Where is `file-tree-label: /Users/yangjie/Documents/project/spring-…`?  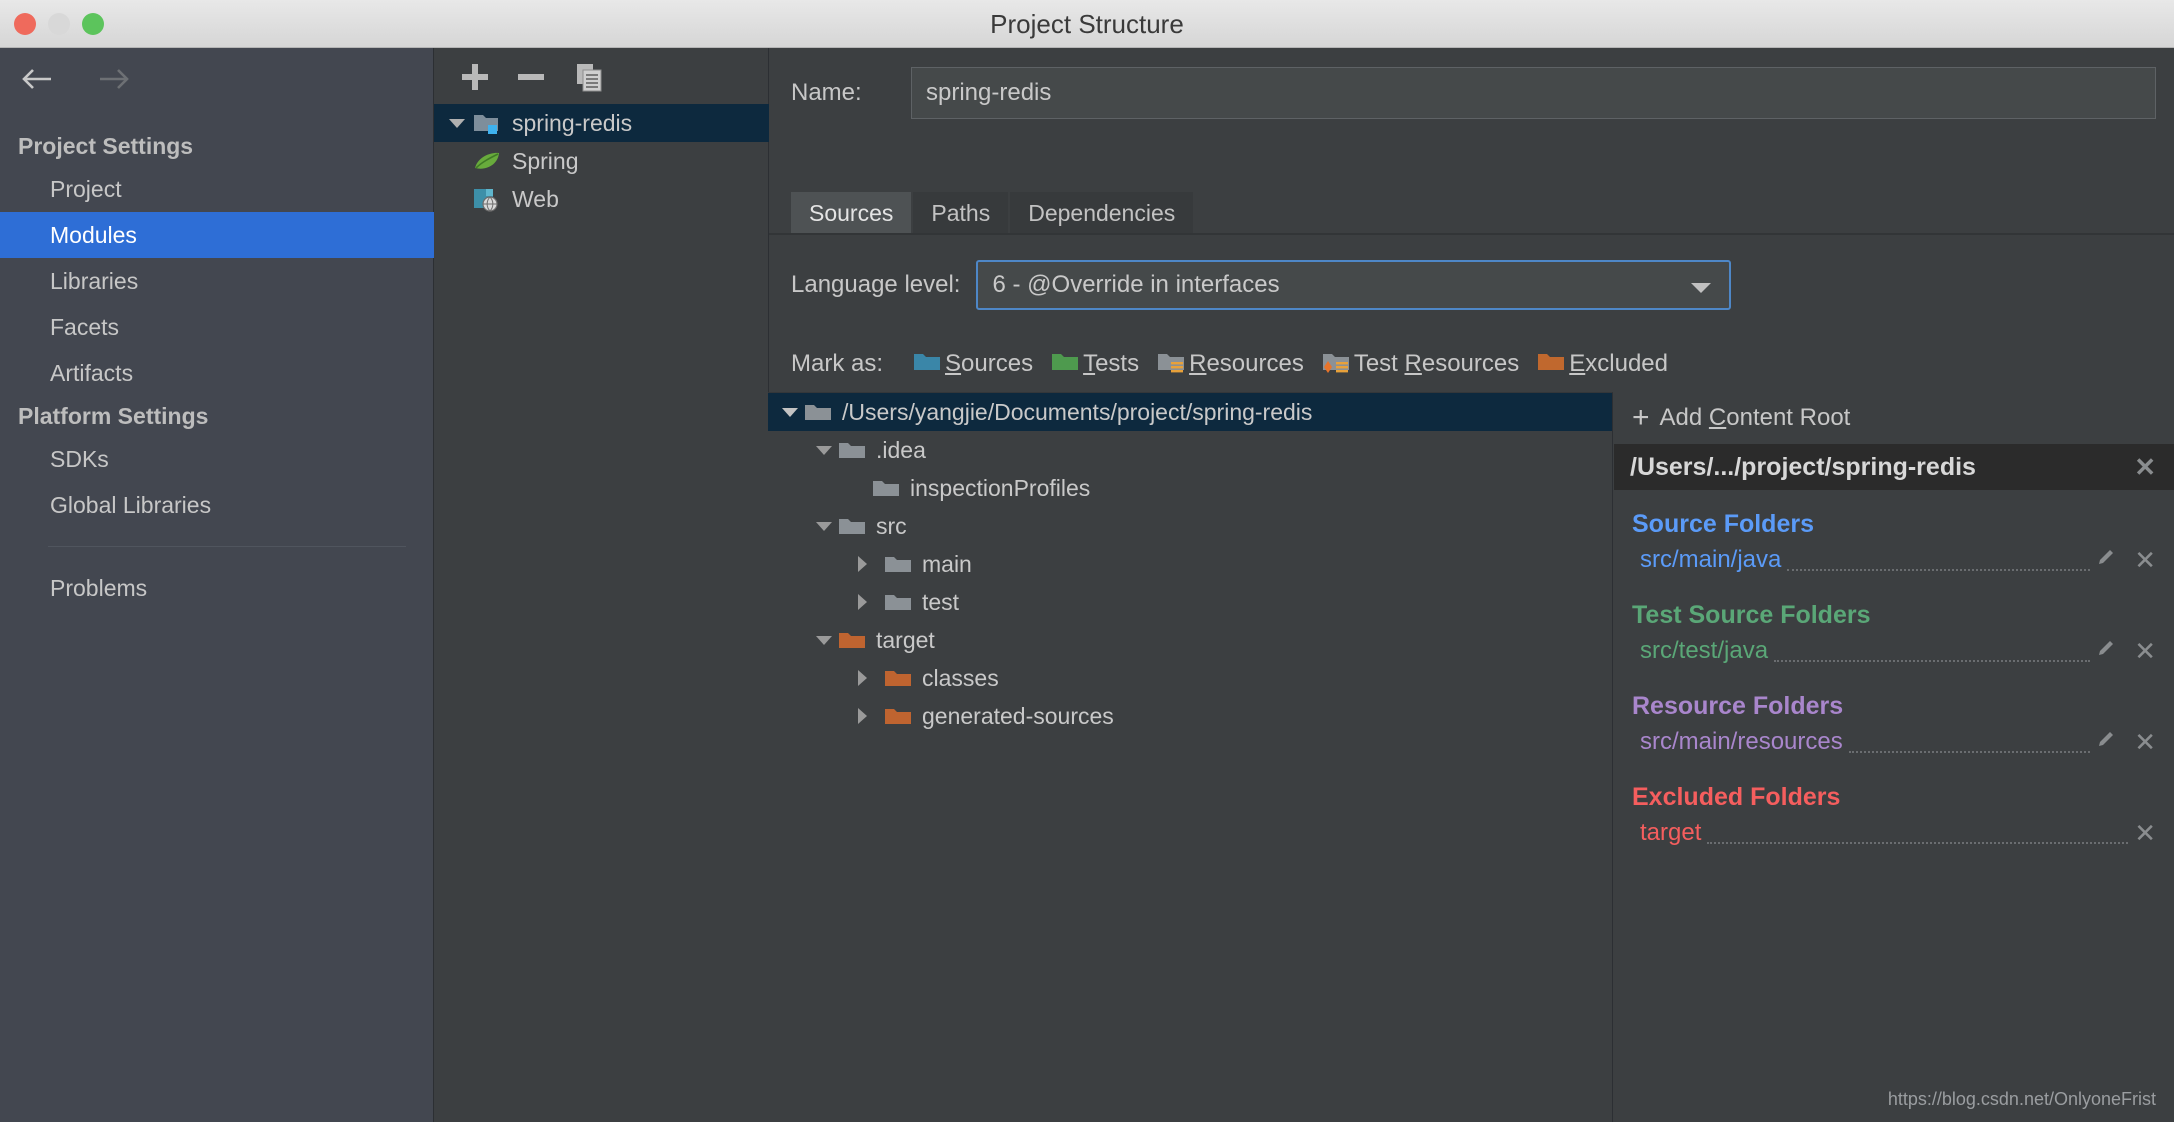
file-tree-label: /Users/yangjie/Documents/project/spring-… is located at coordinates (1077, 411).